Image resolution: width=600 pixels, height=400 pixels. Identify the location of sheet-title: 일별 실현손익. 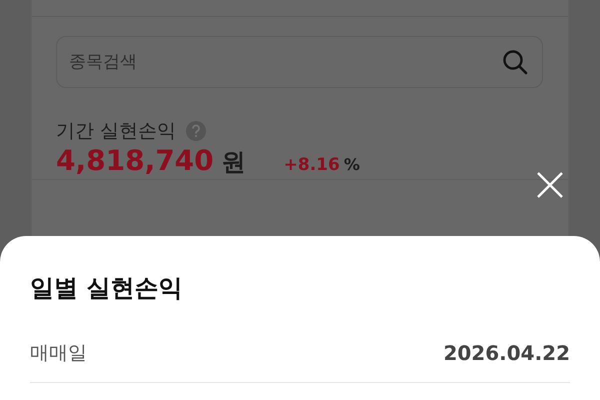
(107, 288).